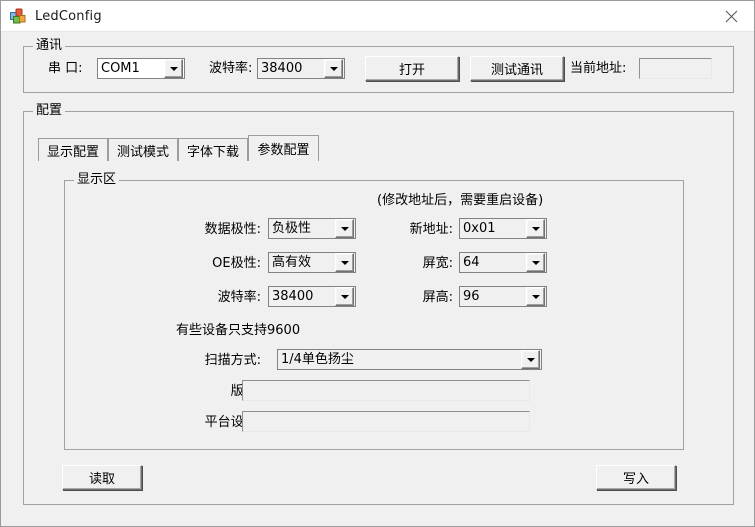 Image resolution: width=755 pixels, height=527 pixels. Describe the element at coordinates (49, 46) in the screenshot. I see `communication-group-title: 通讯` at that location.